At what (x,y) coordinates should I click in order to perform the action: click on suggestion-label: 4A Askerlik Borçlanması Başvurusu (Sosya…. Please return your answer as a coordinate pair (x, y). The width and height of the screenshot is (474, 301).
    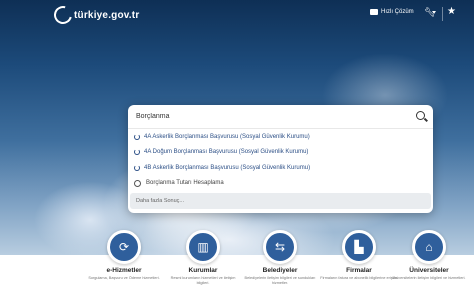
    Looking at the image, I should click on (227, 136).